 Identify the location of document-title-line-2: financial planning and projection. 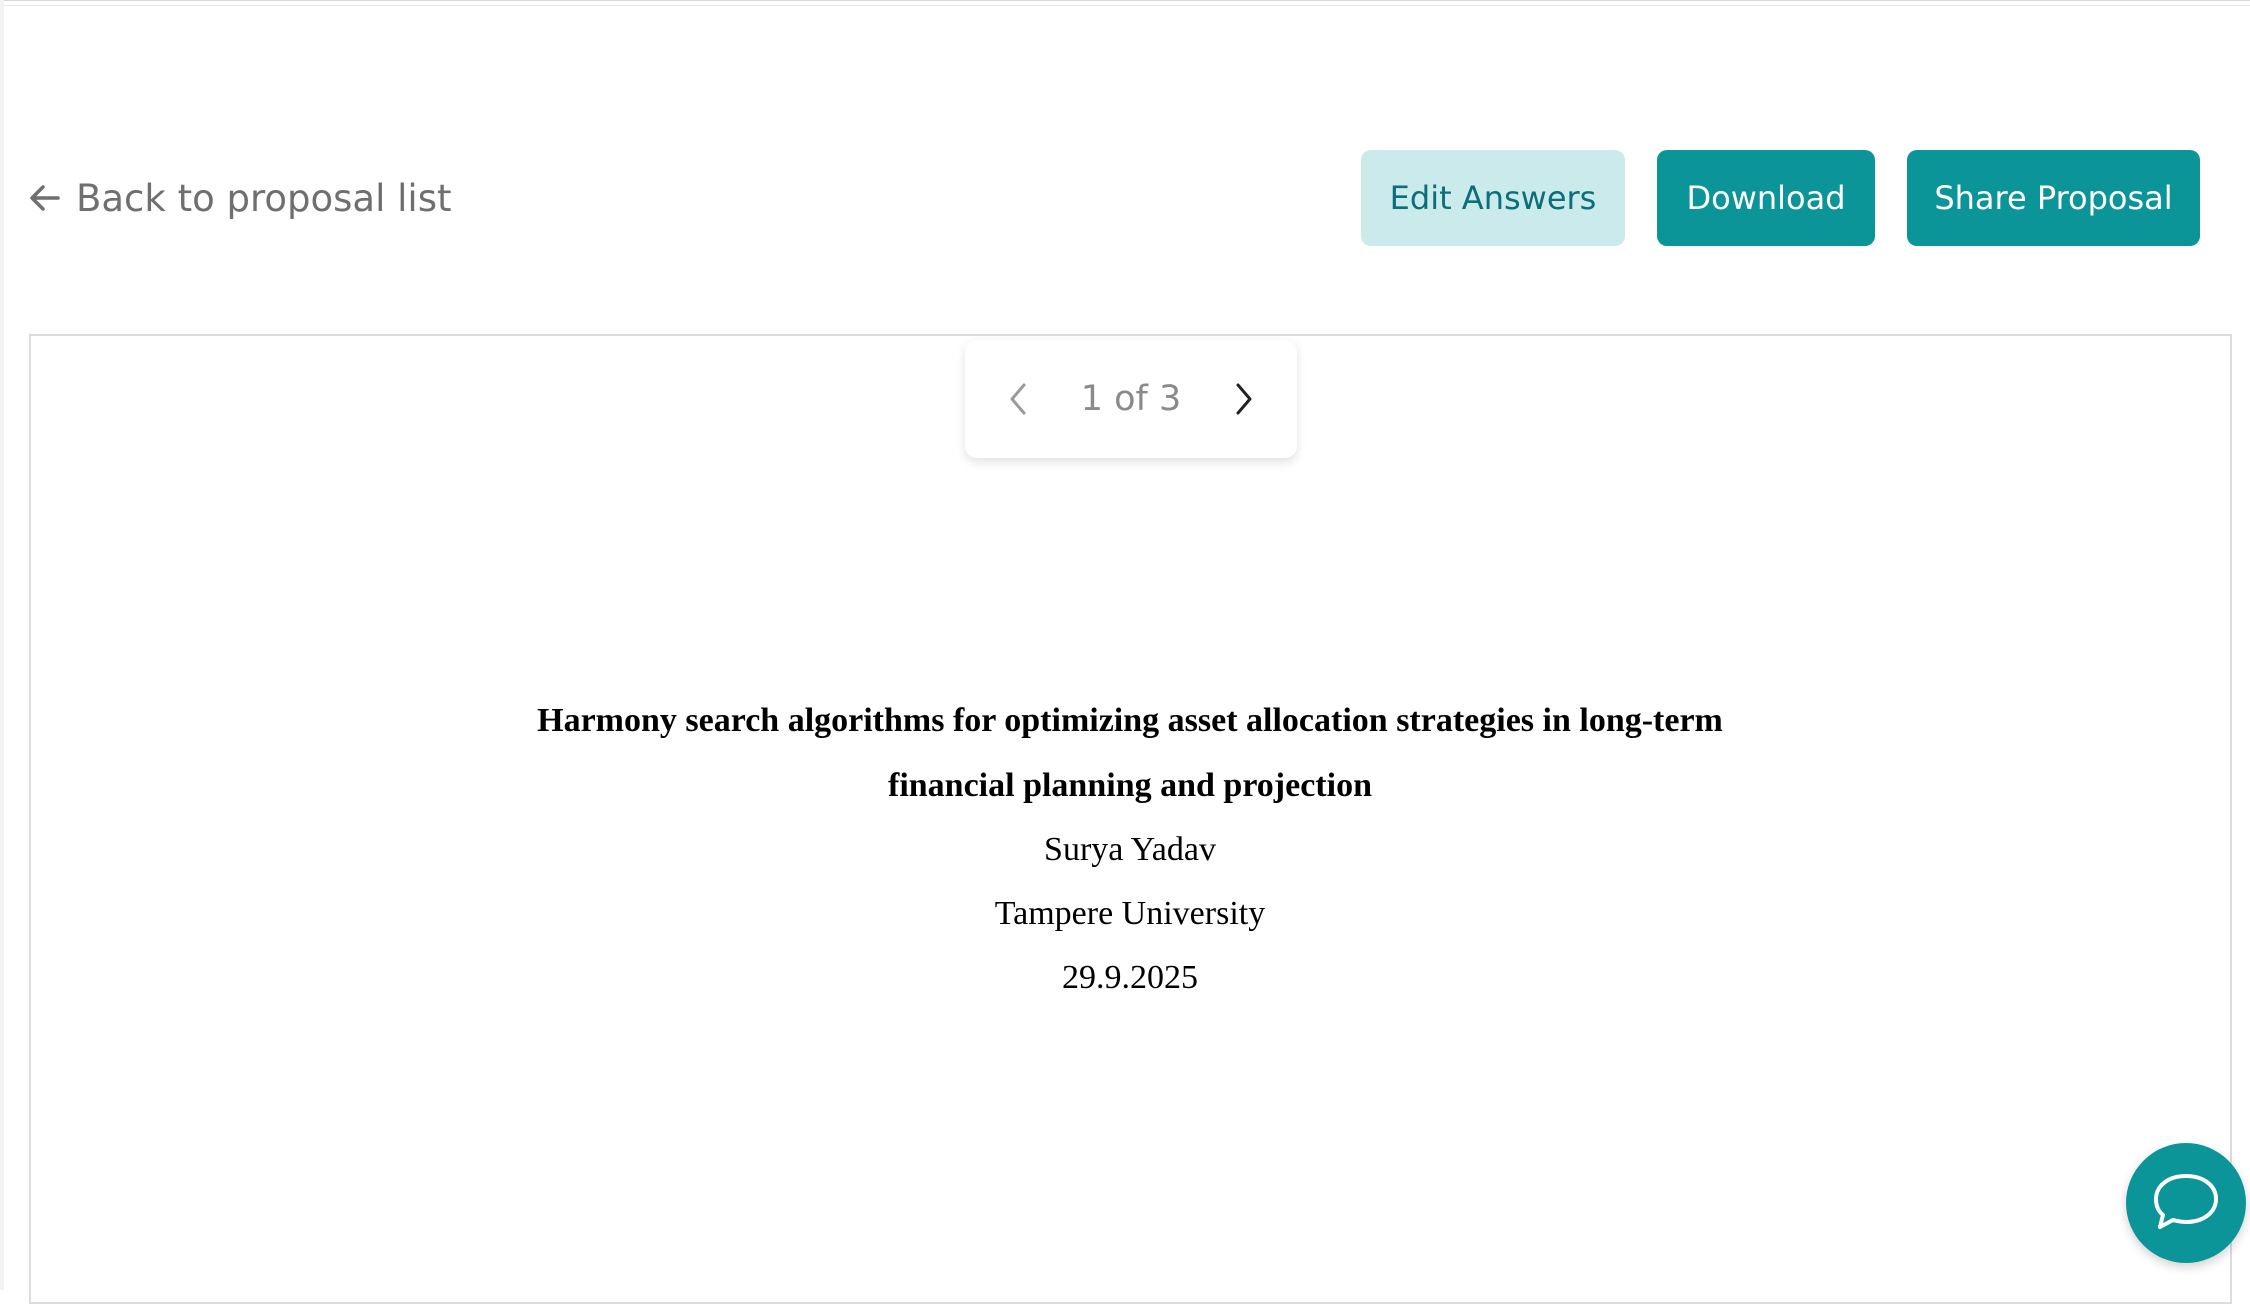
(1130, 785).